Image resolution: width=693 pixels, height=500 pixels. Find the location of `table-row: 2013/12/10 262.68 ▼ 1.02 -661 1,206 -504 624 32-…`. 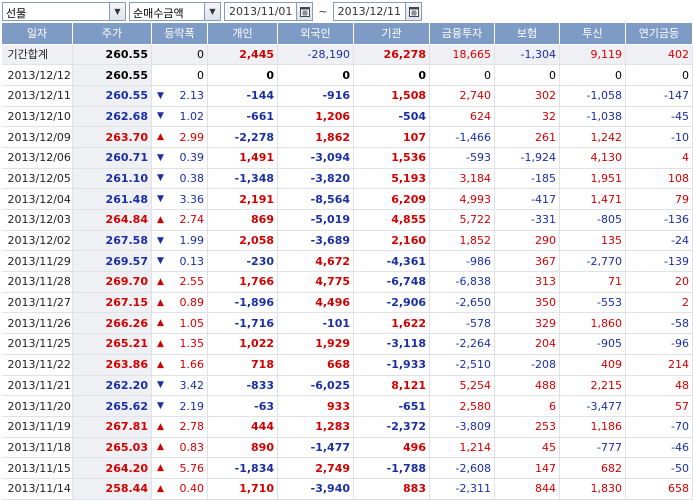

table-row: 2013/12/10 262.68 ▼ 1.02 -661 1,206 -504 624 32-… is located at coordinates (347, 117).